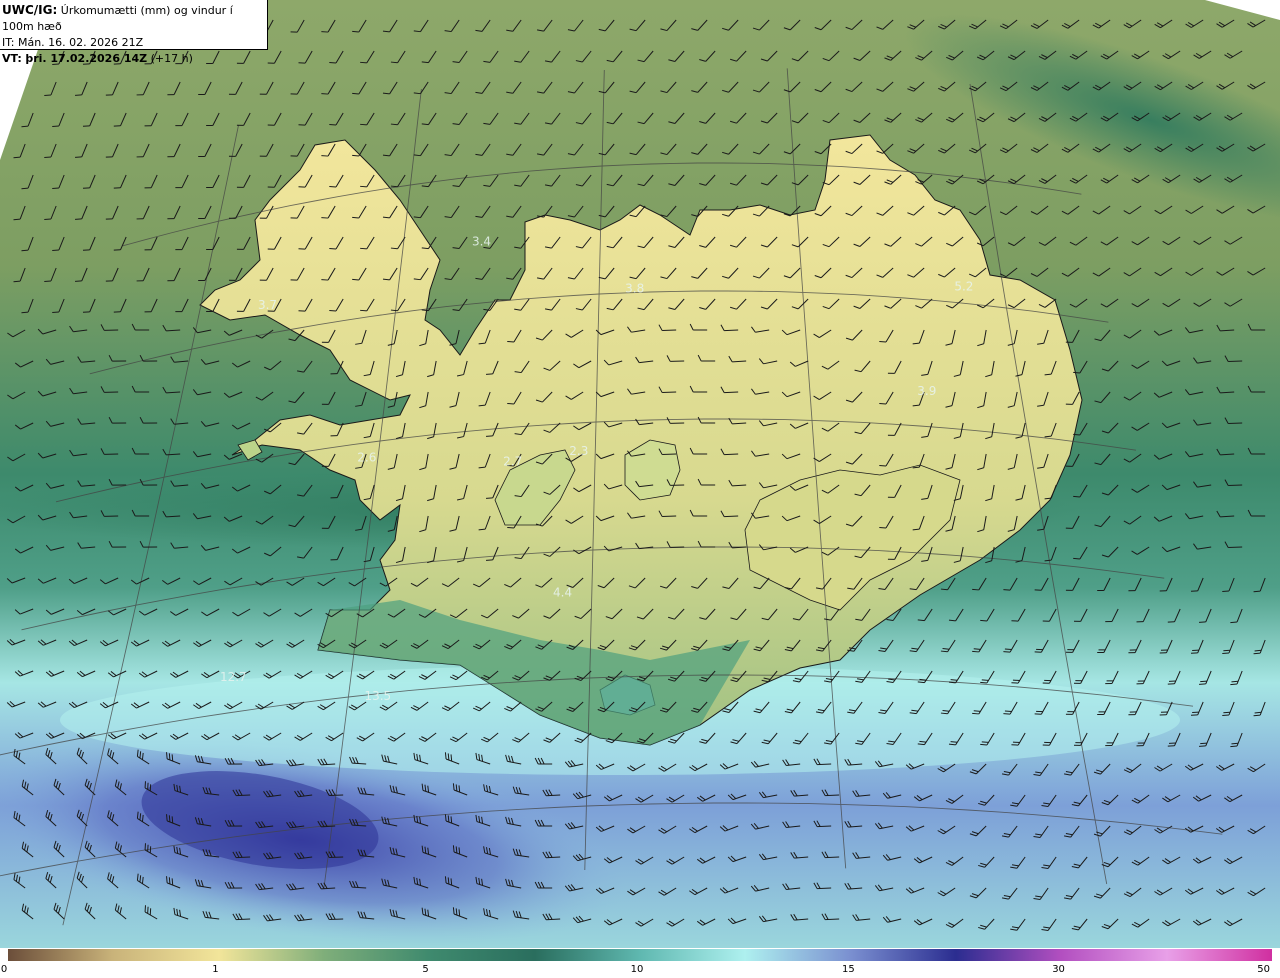 This screenshot has height=978, width=1280. Describe the element at coordinates (512, 462) in the screenshot. I see `precip-value-label: 2.7` at that location.